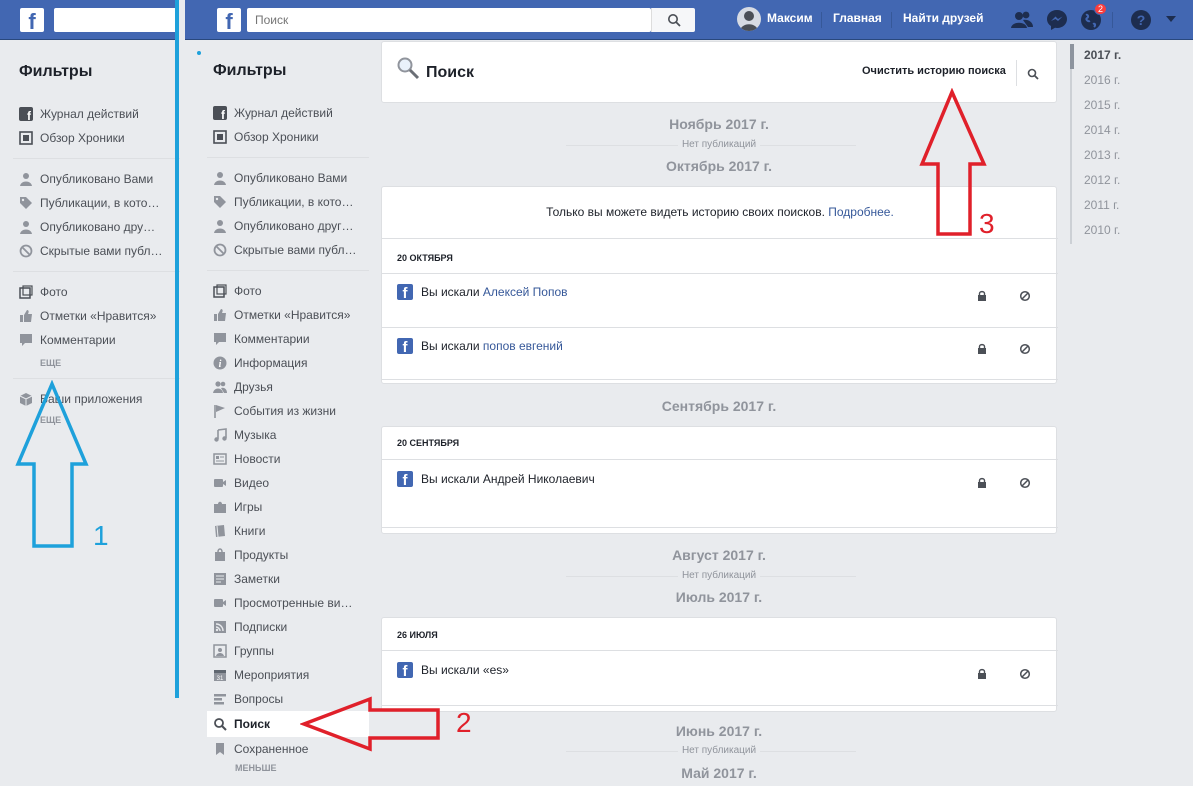 This screenshot has width=1193, height=786. What do you see at coordinates (1171, 19) in the screenshot?
I see `account-menu-chevron-down-icon` at bounding box center [1171, 19].